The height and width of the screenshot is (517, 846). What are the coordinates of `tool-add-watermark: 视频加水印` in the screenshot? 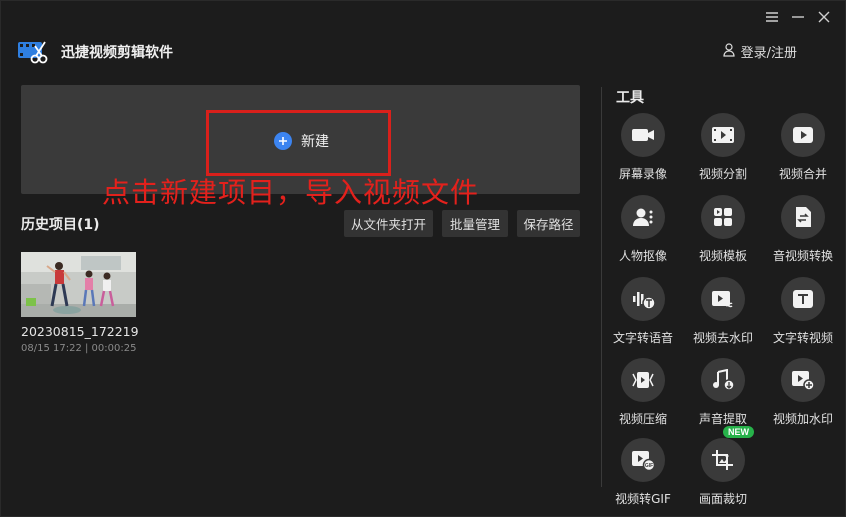 It's located at (803, 393).